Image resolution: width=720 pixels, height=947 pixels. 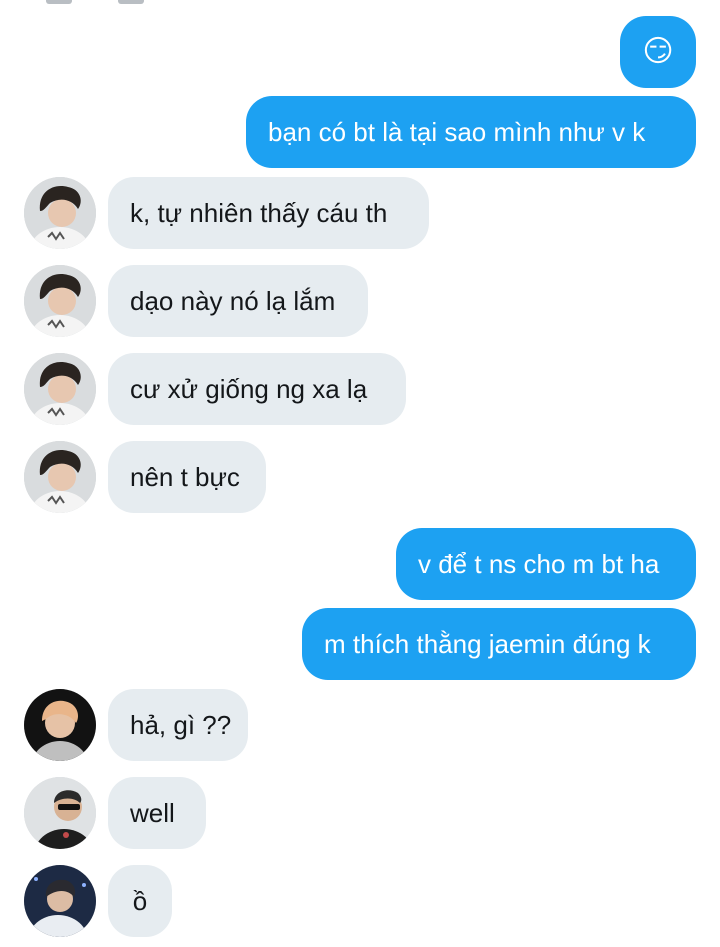 What do you see at coordinates (249, 389) in the screenshot?
I see `message-text: cư xử giống ng xa lạ` at bounding box center [249, 389].